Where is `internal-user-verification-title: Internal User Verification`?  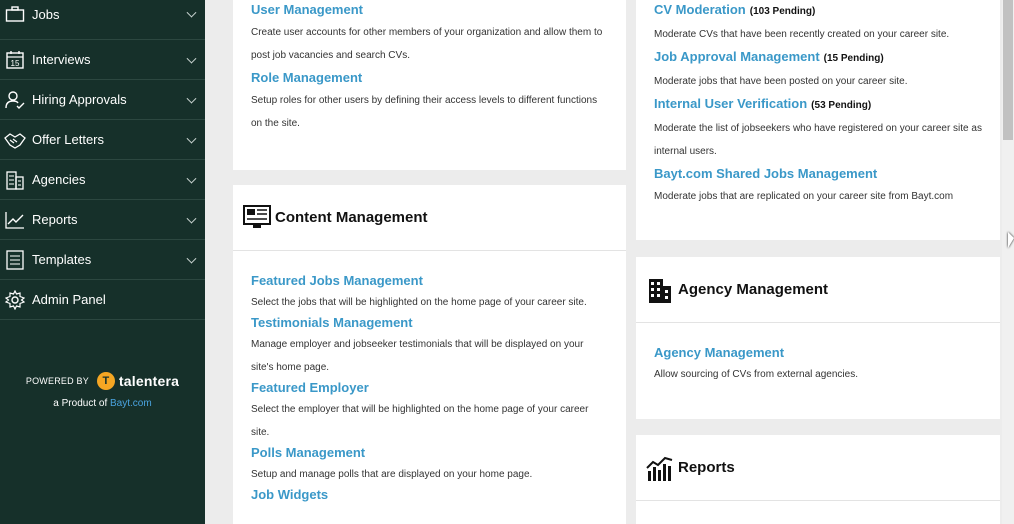
internal-user-verification-title: Internal User Verification is located at coordinates (731, 103).